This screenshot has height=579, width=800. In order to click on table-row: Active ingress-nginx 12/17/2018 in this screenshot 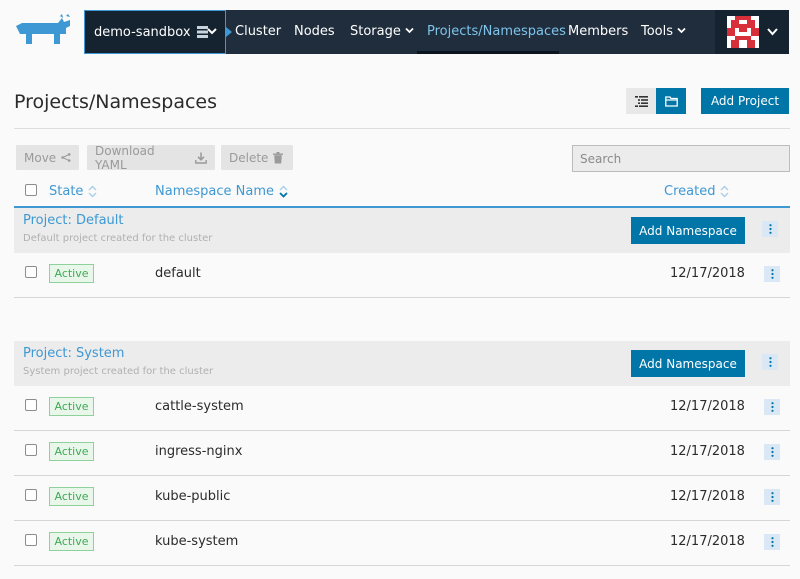, I will do `click(402, 453)`.